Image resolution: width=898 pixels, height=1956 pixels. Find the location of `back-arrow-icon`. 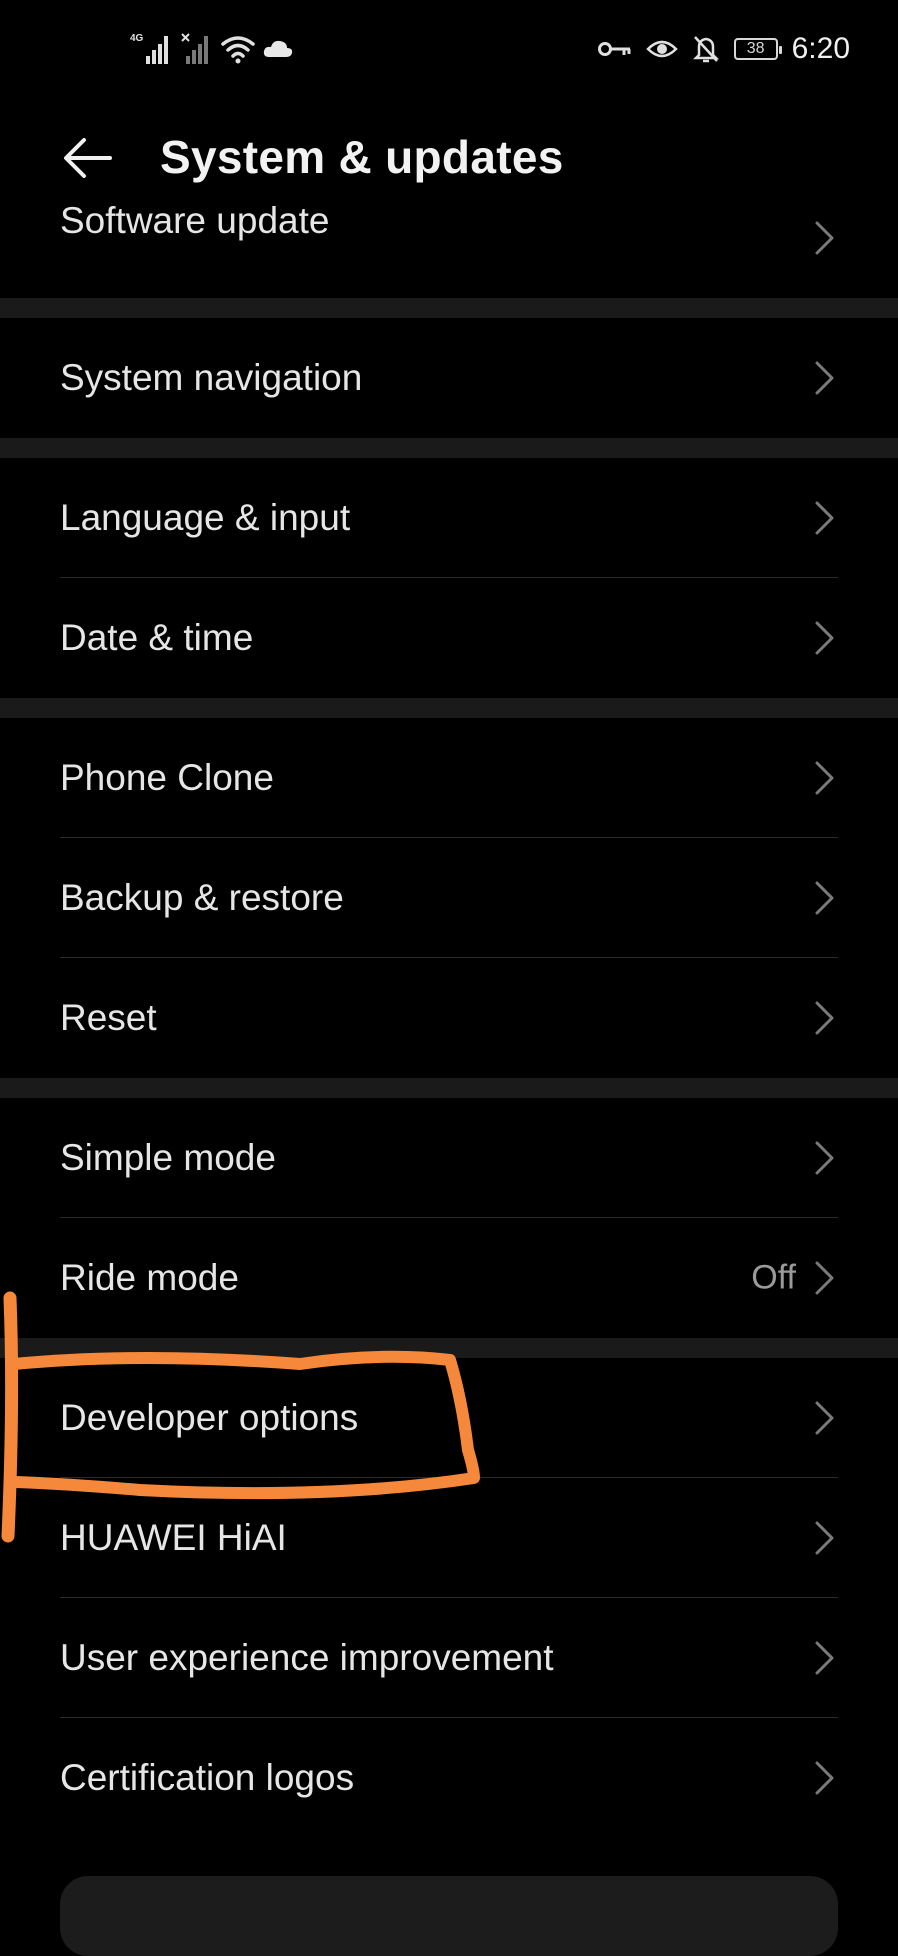

back-arrow-icon is located at coordinates (88, 158).